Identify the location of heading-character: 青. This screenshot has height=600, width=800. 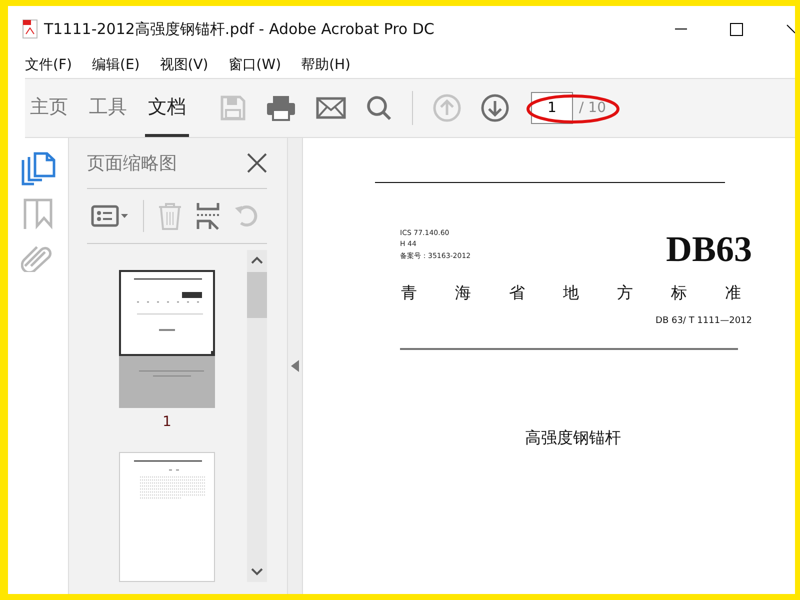
(409, 293).